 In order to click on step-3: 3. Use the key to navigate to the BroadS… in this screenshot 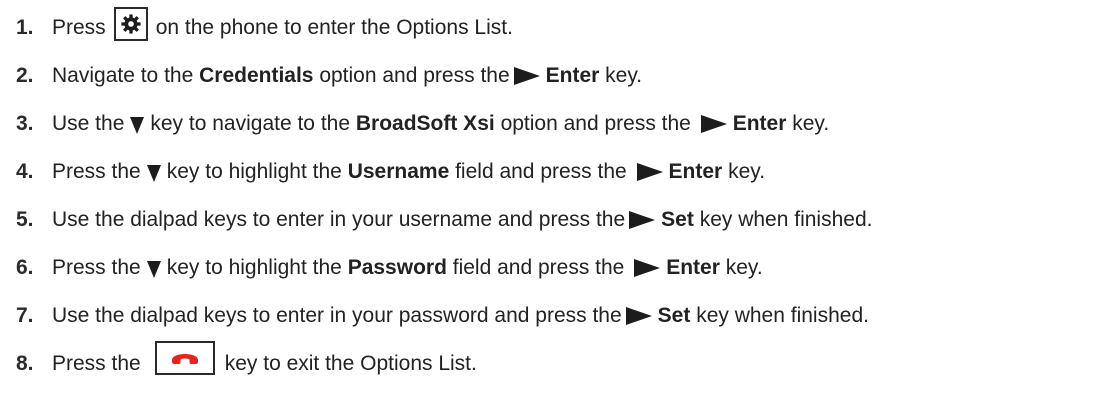, I will do `click(414, 124)`.